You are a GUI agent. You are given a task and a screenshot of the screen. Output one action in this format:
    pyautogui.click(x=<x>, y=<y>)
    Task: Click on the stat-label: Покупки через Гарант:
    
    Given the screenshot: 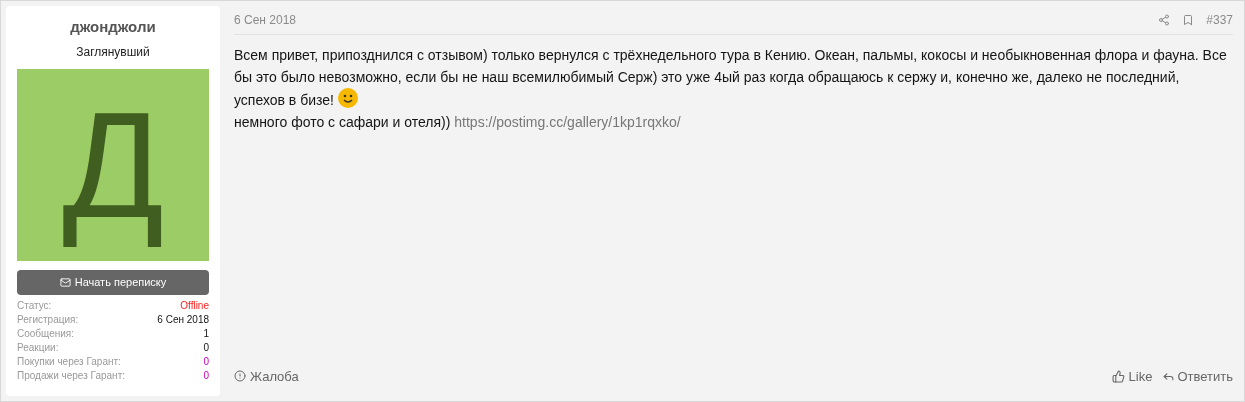 What is the action you would take?
    pyautogui.click(x=69, y=361)
    